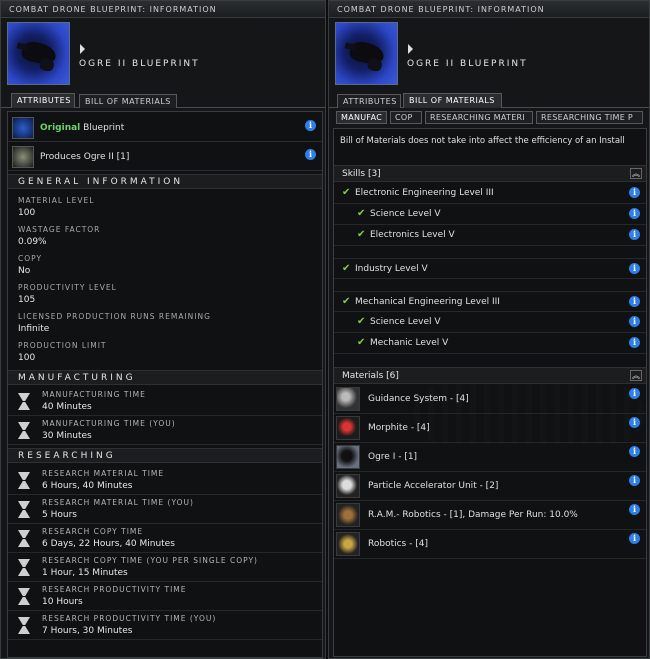 The width and height of the screenshot is (650, 659). What do you see at coordinates (114, 316) in the screenshot?
I see `attribute-label: LICENSED PRODUCTION RUNS REMAINING` at bounding box center [114, 316].